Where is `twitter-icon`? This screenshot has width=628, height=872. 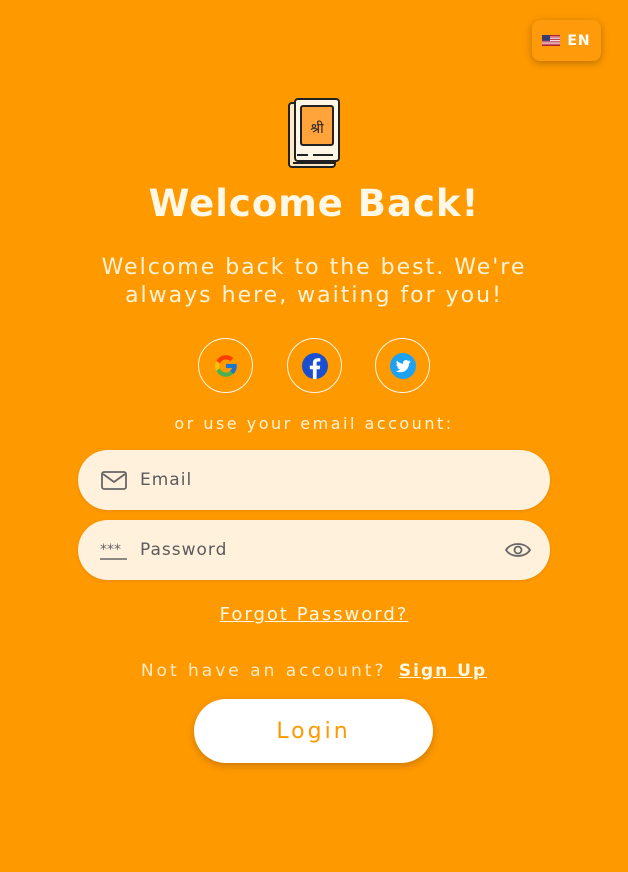
twitter-icon is located at coordinates (402, 365).